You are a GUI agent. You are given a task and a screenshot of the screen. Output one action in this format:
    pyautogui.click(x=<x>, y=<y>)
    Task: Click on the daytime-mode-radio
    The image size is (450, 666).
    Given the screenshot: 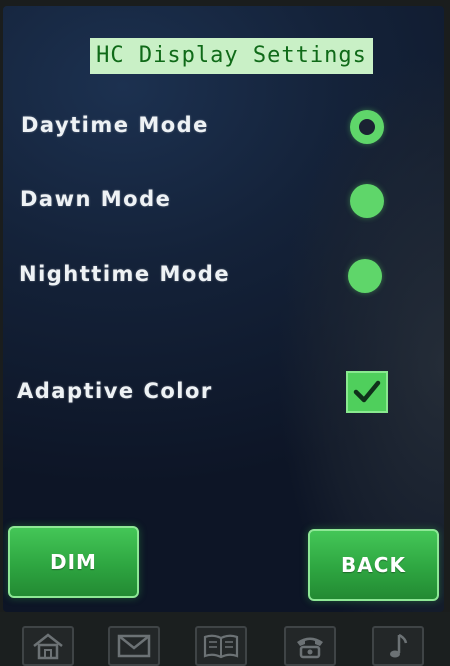 What is the action you would take?
    pyautogui.click(x=367, y=127)
    